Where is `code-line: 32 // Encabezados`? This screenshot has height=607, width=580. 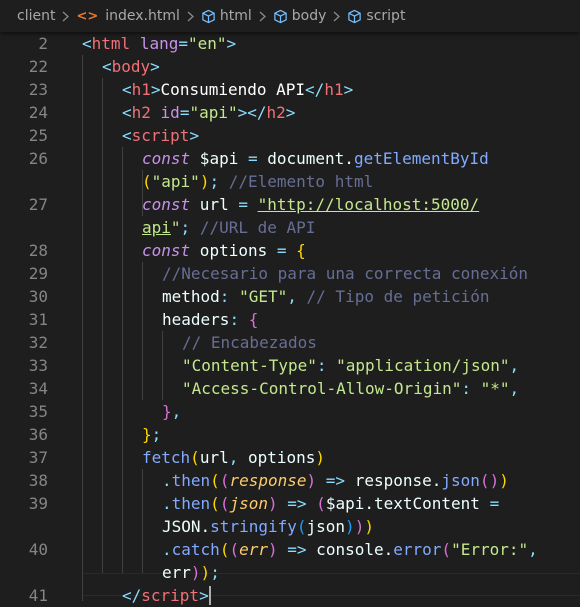 code-line: 32 // Encabezados is located at coordinates (290, 342).